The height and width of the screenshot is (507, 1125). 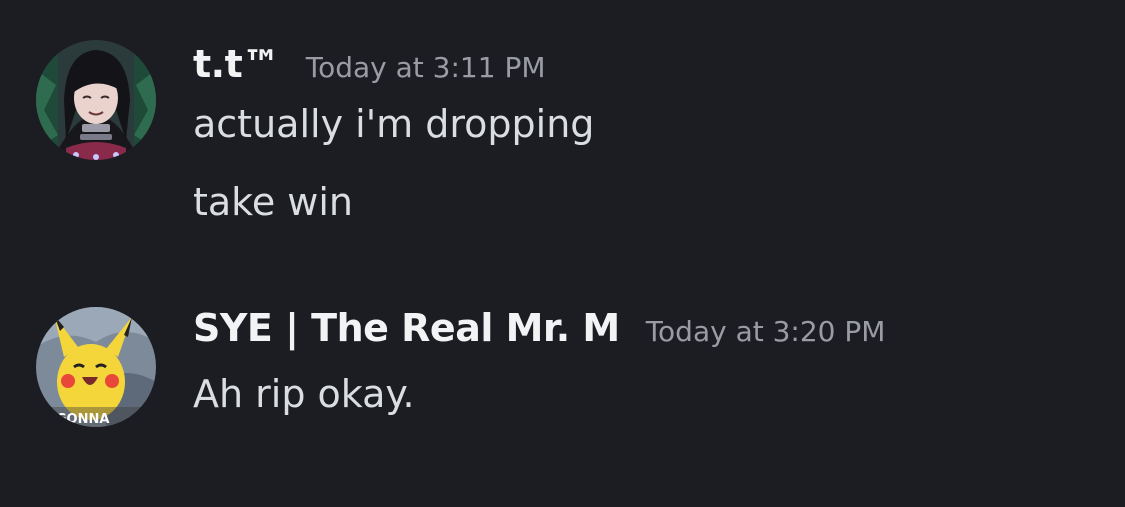 I want to click on message-header: SYE | The Real Mr. M Today at 3:20 PM, so click(x=539, y=328).